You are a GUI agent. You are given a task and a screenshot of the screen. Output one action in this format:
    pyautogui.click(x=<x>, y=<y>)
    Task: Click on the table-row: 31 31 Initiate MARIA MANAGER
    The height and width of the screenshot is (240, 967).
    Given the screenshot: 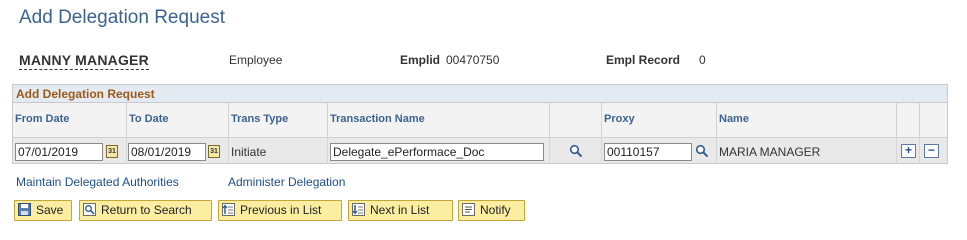 What is the action you would take?
    pyautogui.click(x=480, y=150)
    